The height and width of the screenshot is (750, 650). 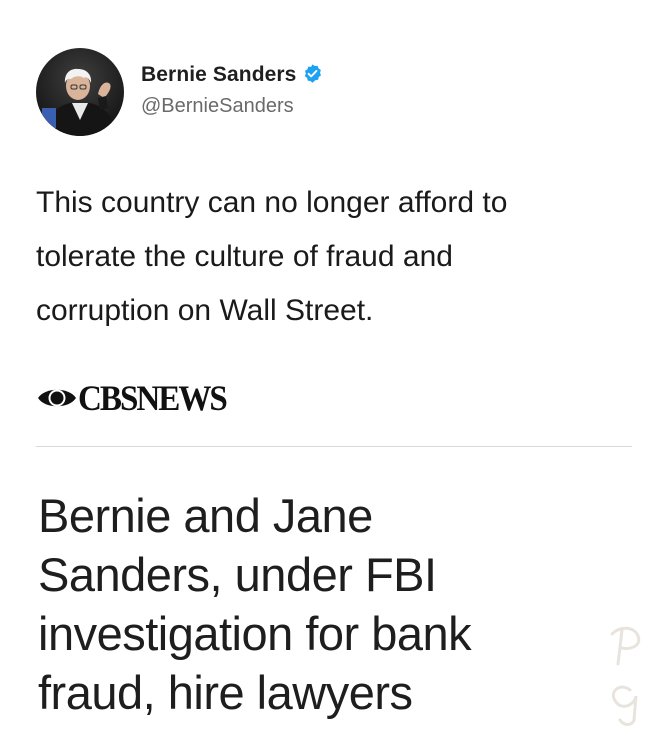 I want to click on watermark-icon, so click(x=625, y=676).